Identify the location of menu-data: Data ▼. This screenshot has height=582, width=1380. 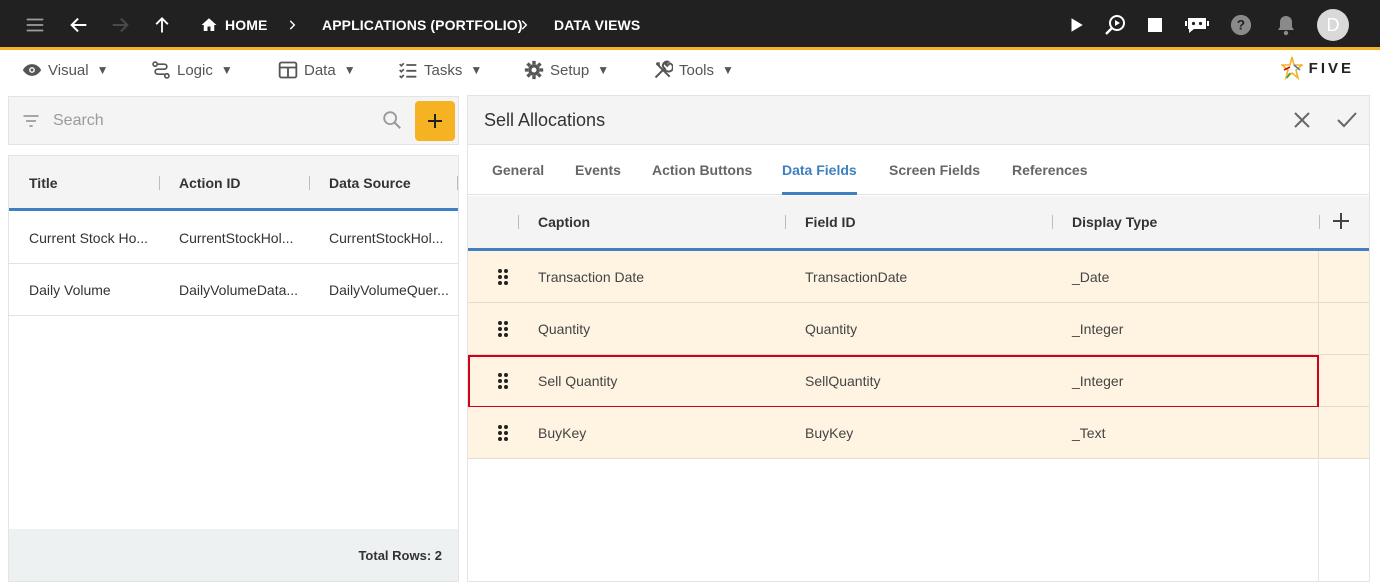
(317, 70).